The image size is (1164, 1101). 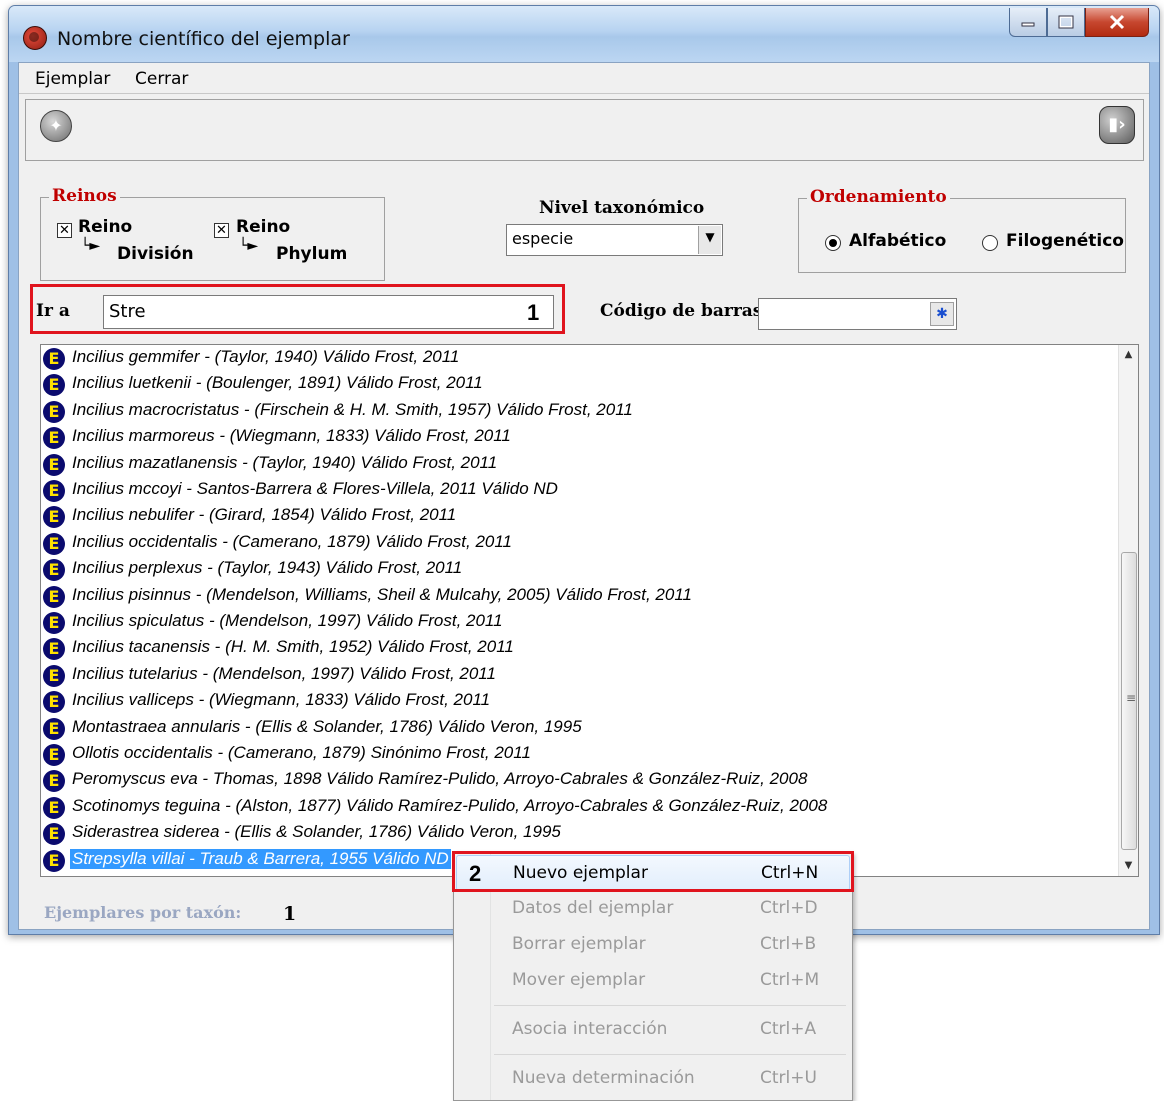 I want to click on scroll-down-arrow-icon: ▼, so click(x=1128, y=866).